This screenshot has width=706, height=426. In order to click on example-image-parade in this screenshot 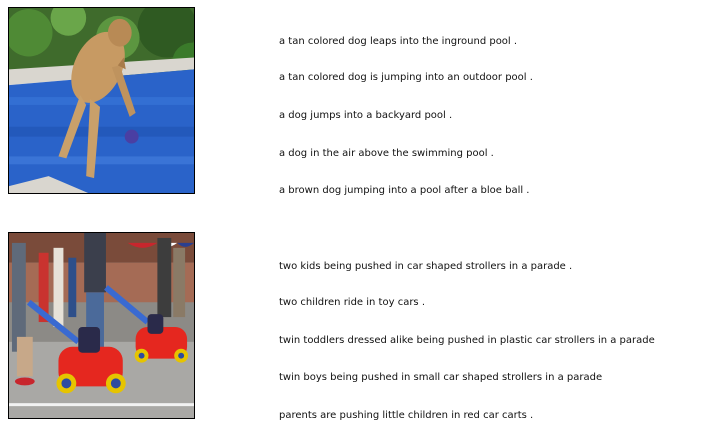, I will do `click(101, 325)`.